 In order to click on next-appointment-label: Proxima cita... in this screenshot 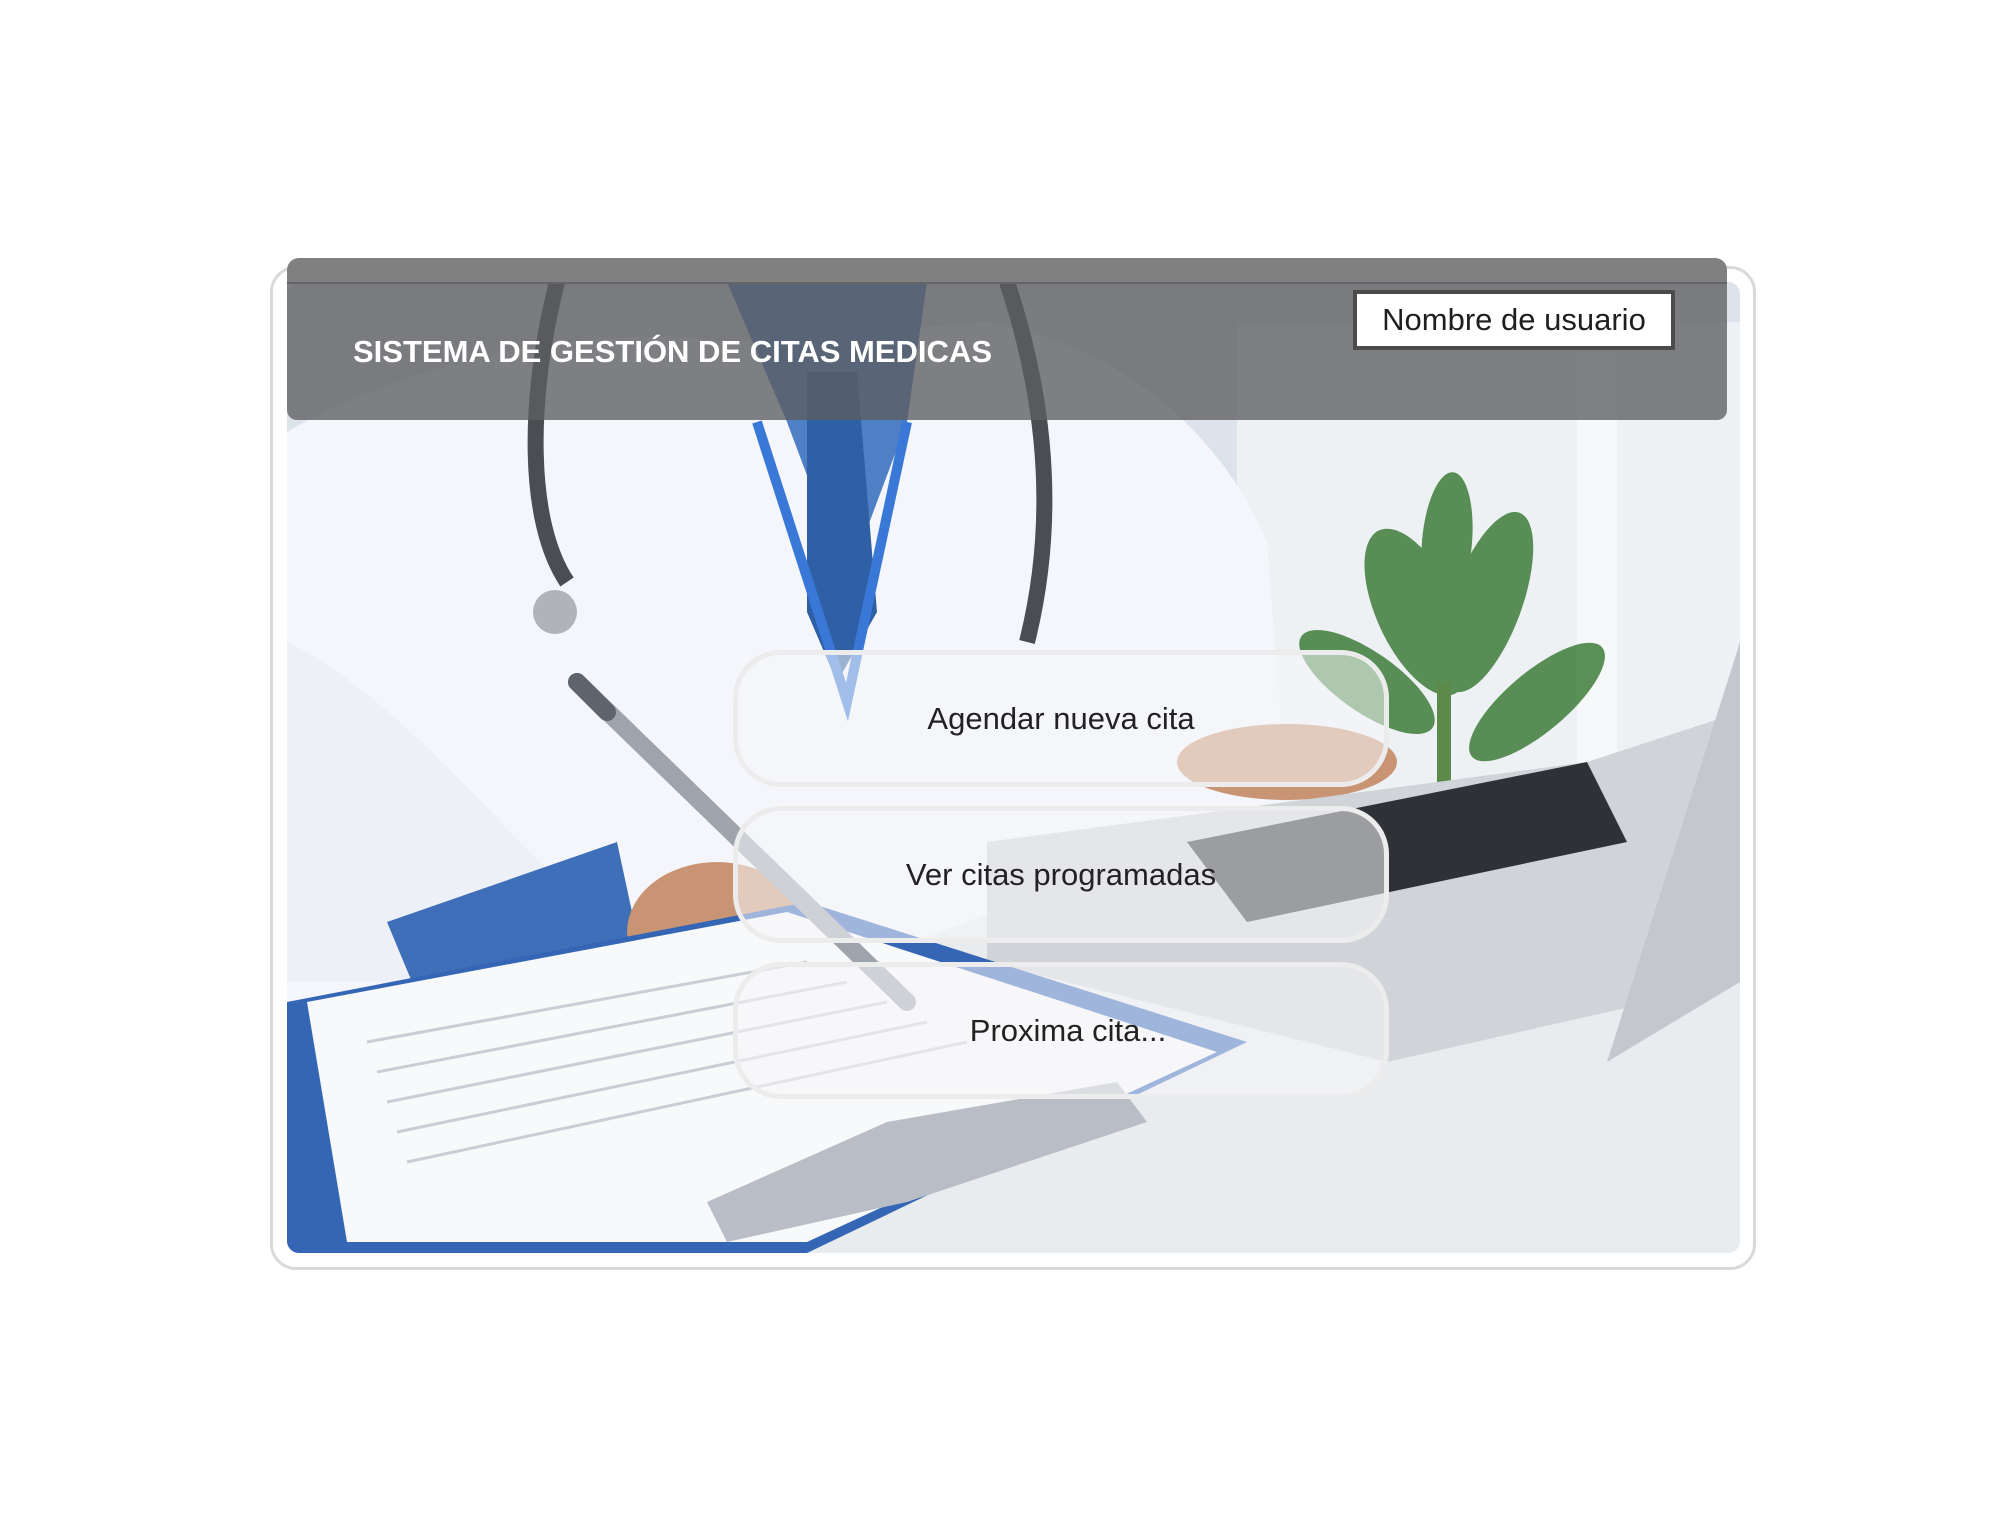, I will do `click(1068, 1030)`.